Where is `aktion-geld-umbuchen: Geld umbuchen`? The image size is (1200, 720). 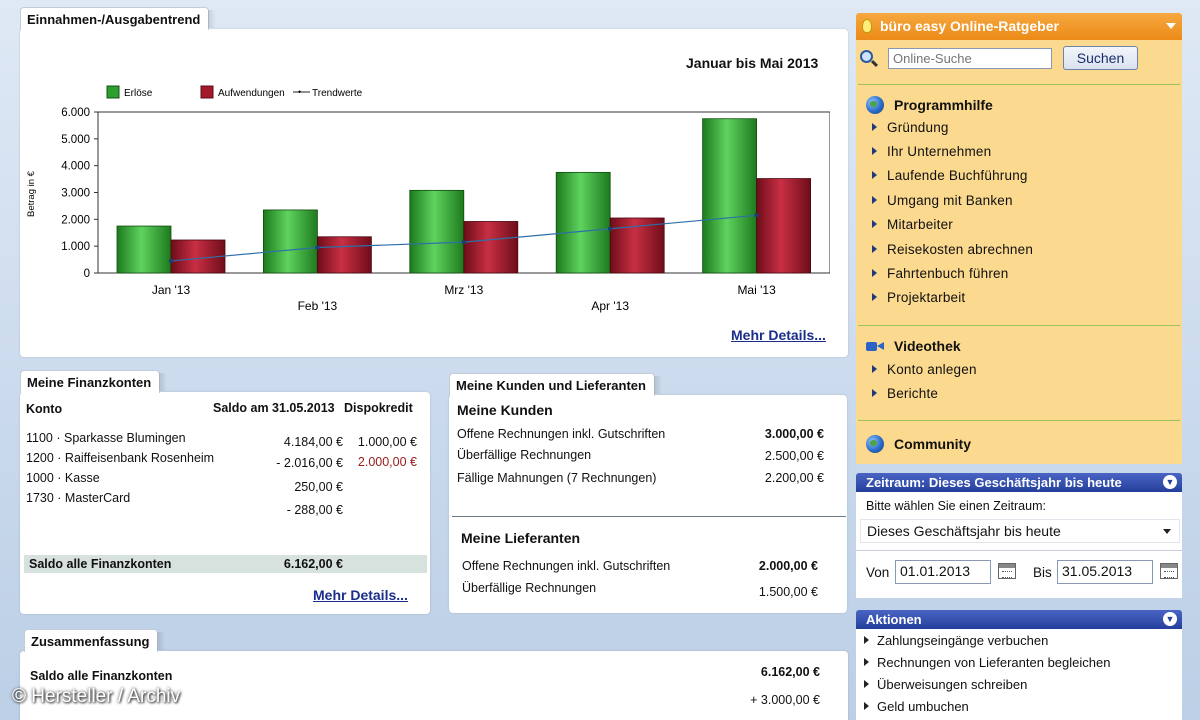 aktion-geld-umbuchen: Geld umbuchen is located at coordinates (916, 706).